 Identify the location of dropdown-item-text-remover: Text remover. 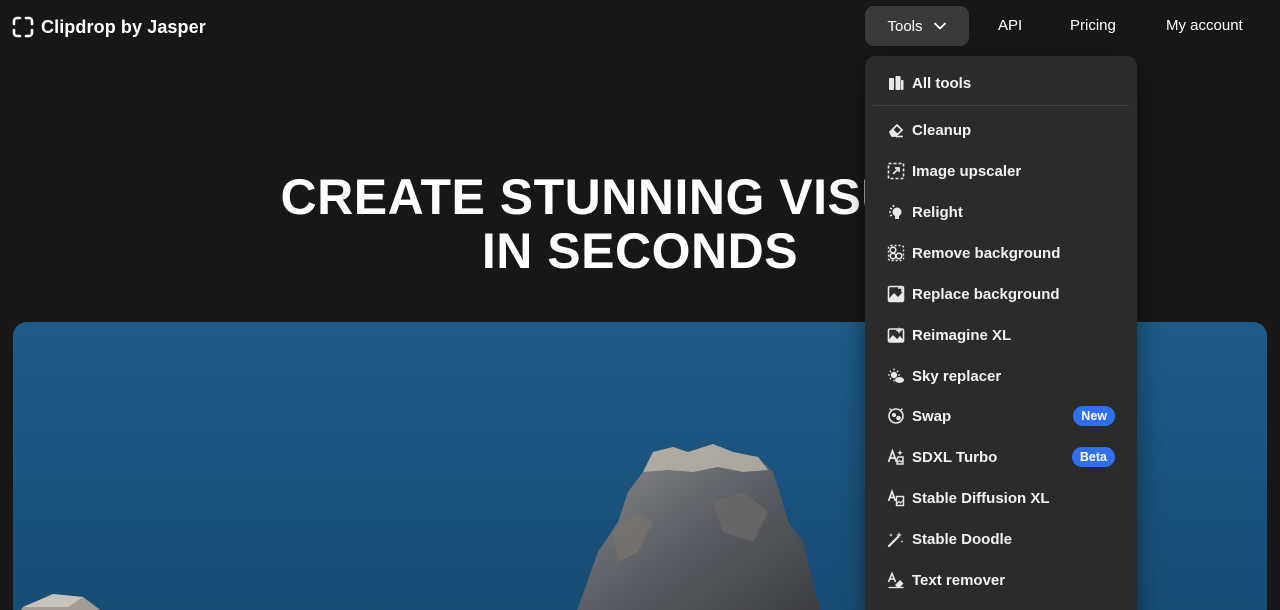
(1001, 580).